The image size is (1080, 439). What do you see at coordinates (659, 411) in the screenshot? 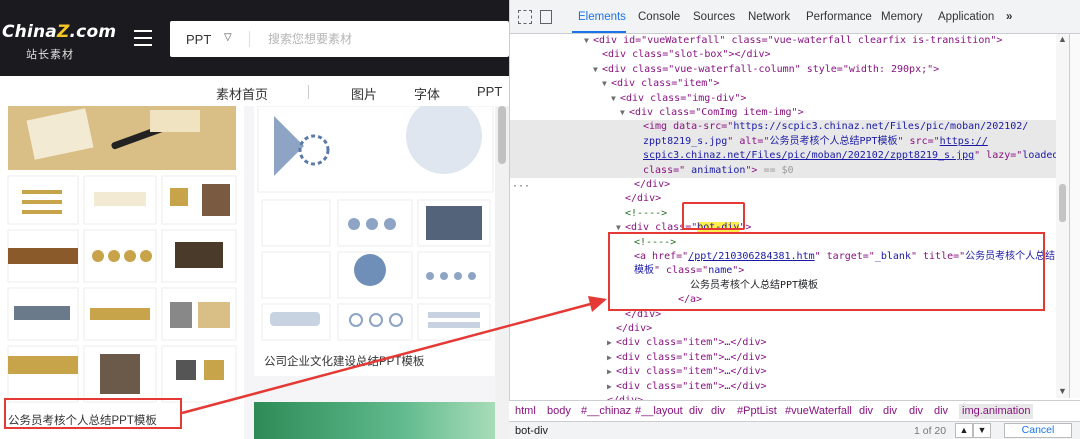
I see `breadcrumb-item: #__layout` at bounding box center [659, 411].